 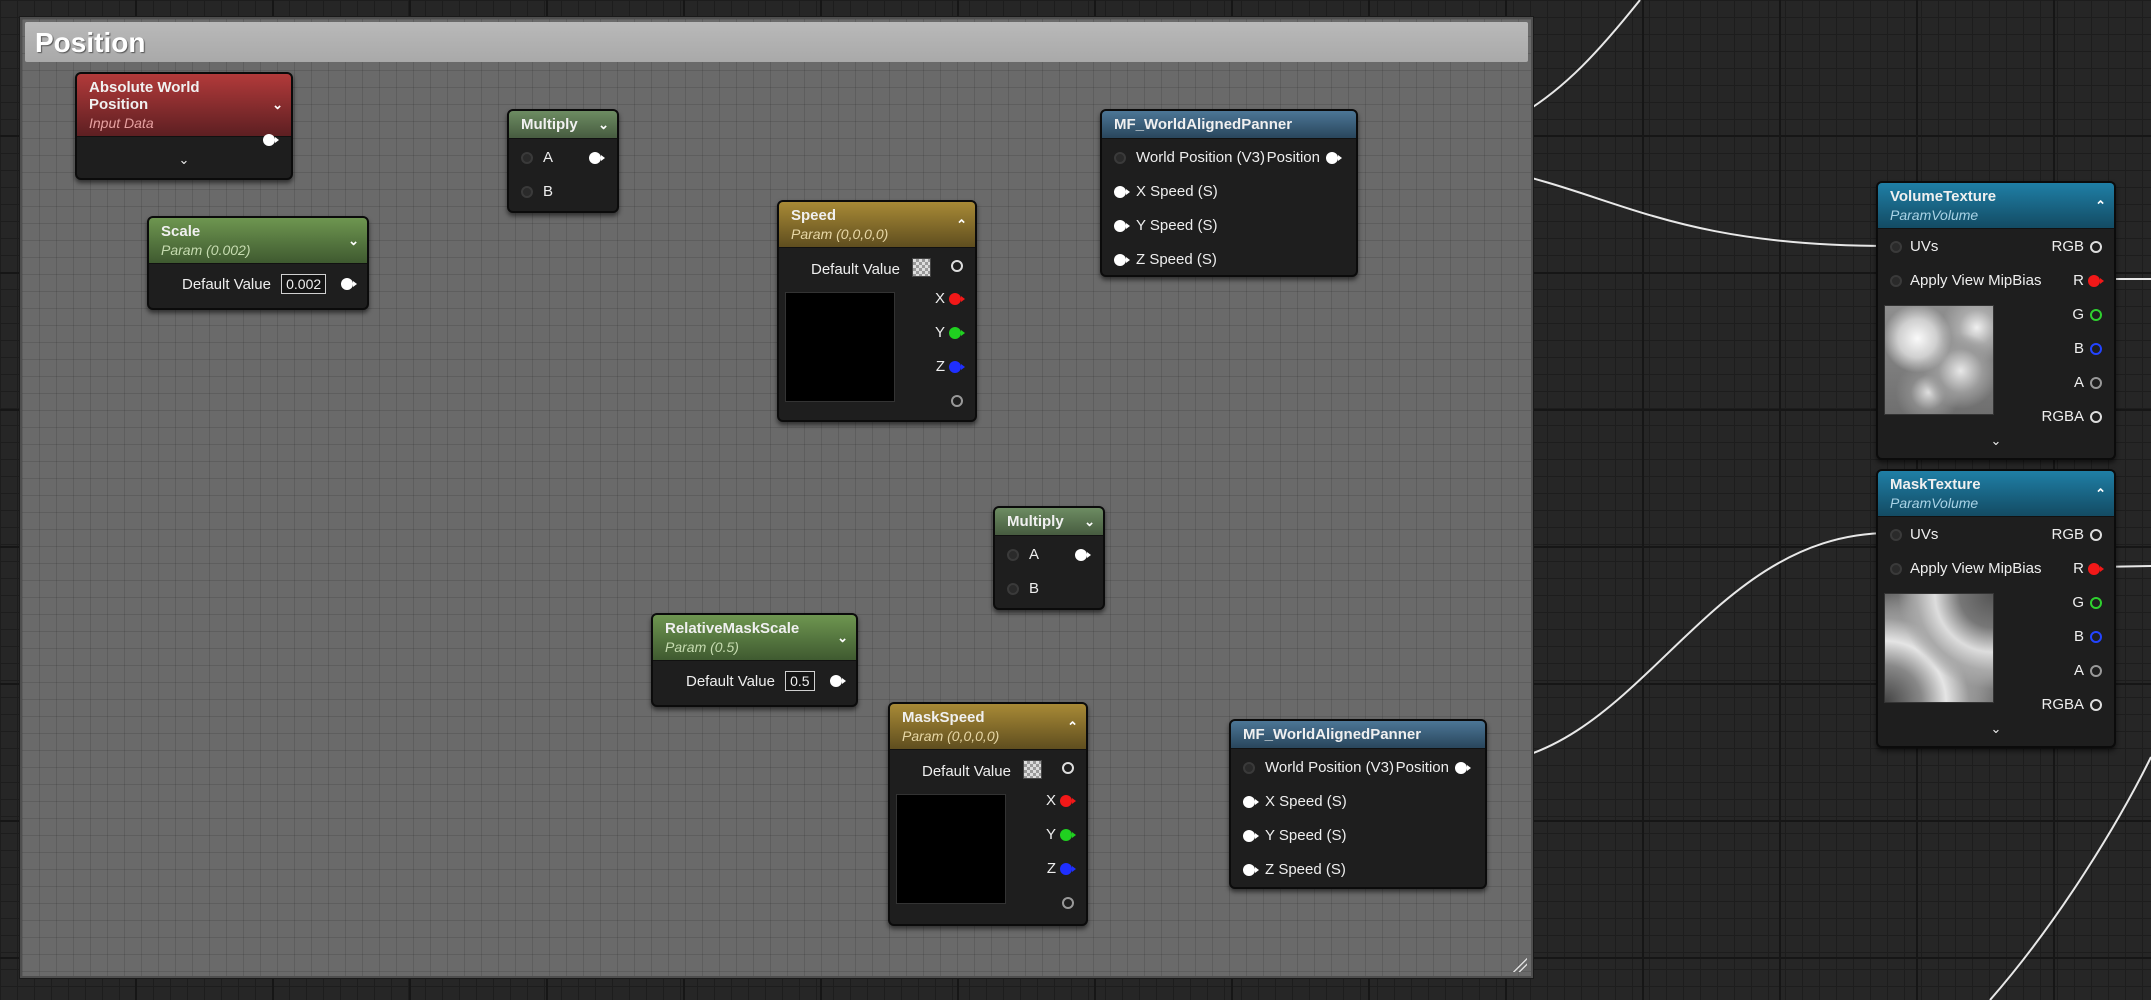 I want to click on node-header: VolumeTexture ParamVolume ⌃, so click(x=1996, y=206).